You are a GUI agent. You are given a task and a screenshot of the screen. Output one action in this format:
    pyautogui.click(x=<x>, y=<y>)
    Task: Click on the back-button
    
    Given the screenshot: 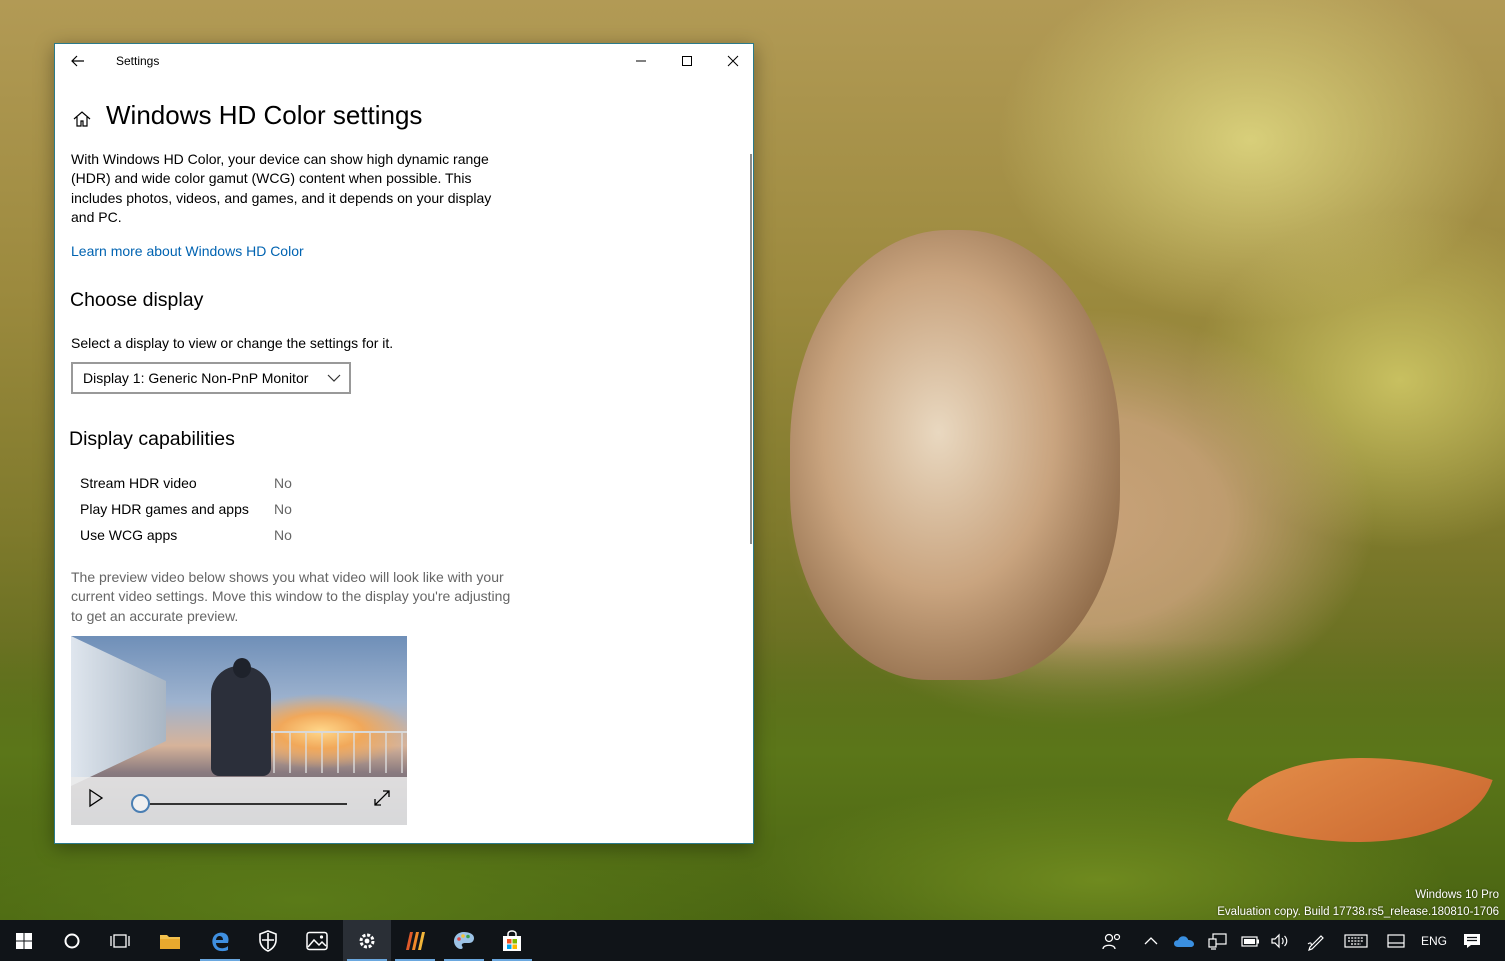 What is the action you would take?
    pyautogui.click(x=78, y=61)
    